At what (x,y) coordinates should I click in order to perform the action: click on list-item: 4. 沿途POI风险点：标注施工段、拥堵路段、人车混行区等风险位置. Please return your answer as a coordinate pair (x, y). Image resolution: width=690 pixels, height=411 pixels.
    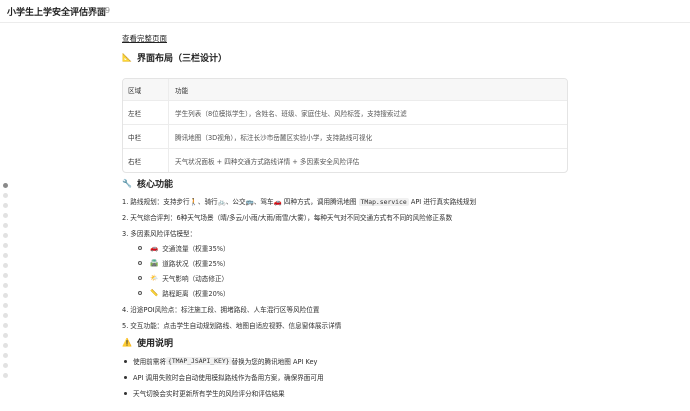
    Looking at the image, I should click on (221, 310).